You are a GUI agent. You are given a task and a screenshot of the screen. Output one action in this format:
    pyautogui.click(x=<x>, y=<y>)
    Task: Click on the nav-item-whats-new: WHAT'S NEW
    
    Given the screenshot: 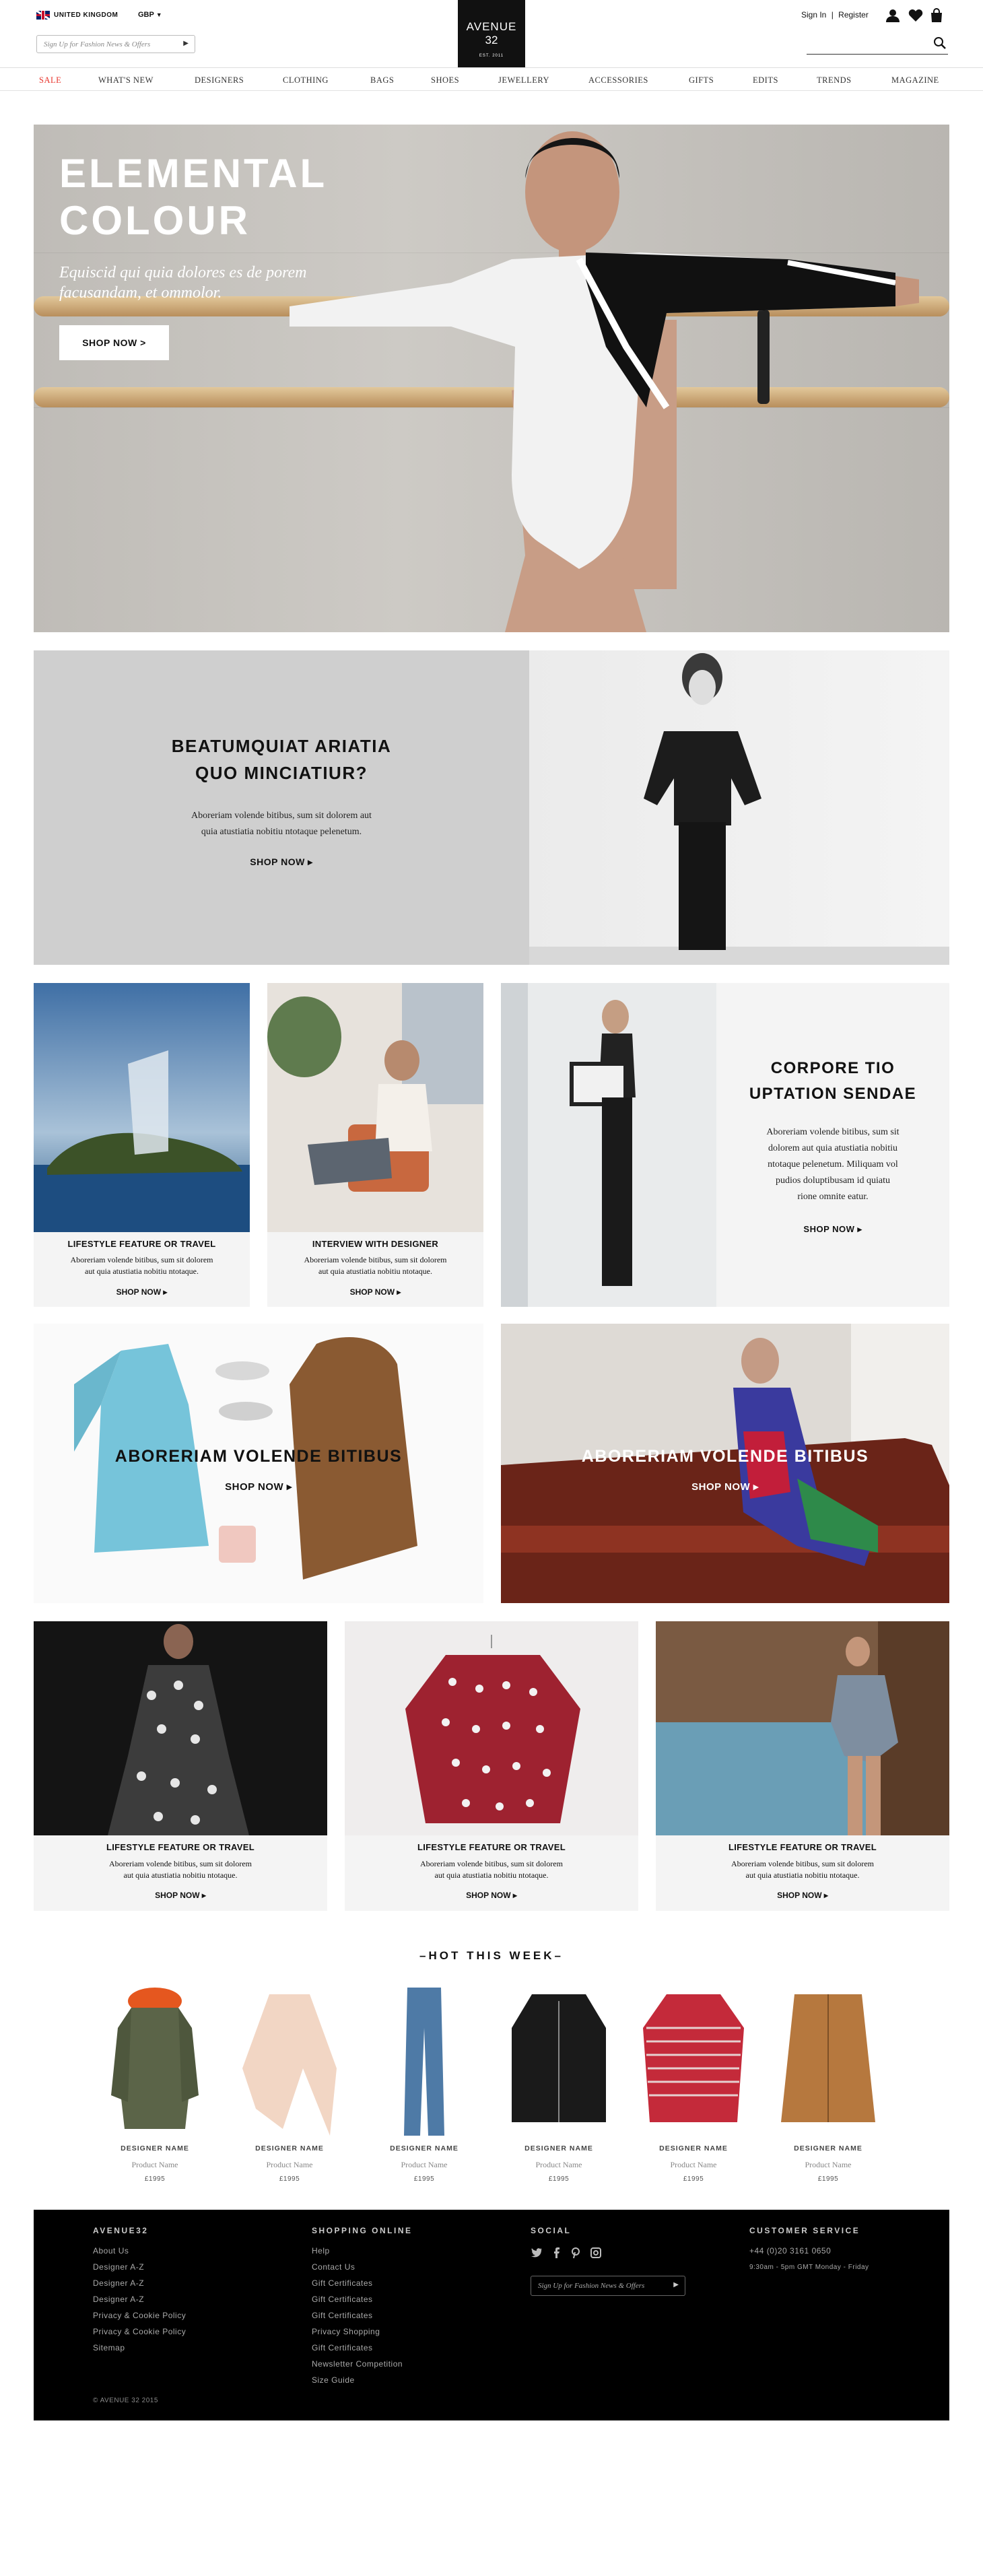 What is the action you would take?
    pyautogui.click(x=126, y=80)
    